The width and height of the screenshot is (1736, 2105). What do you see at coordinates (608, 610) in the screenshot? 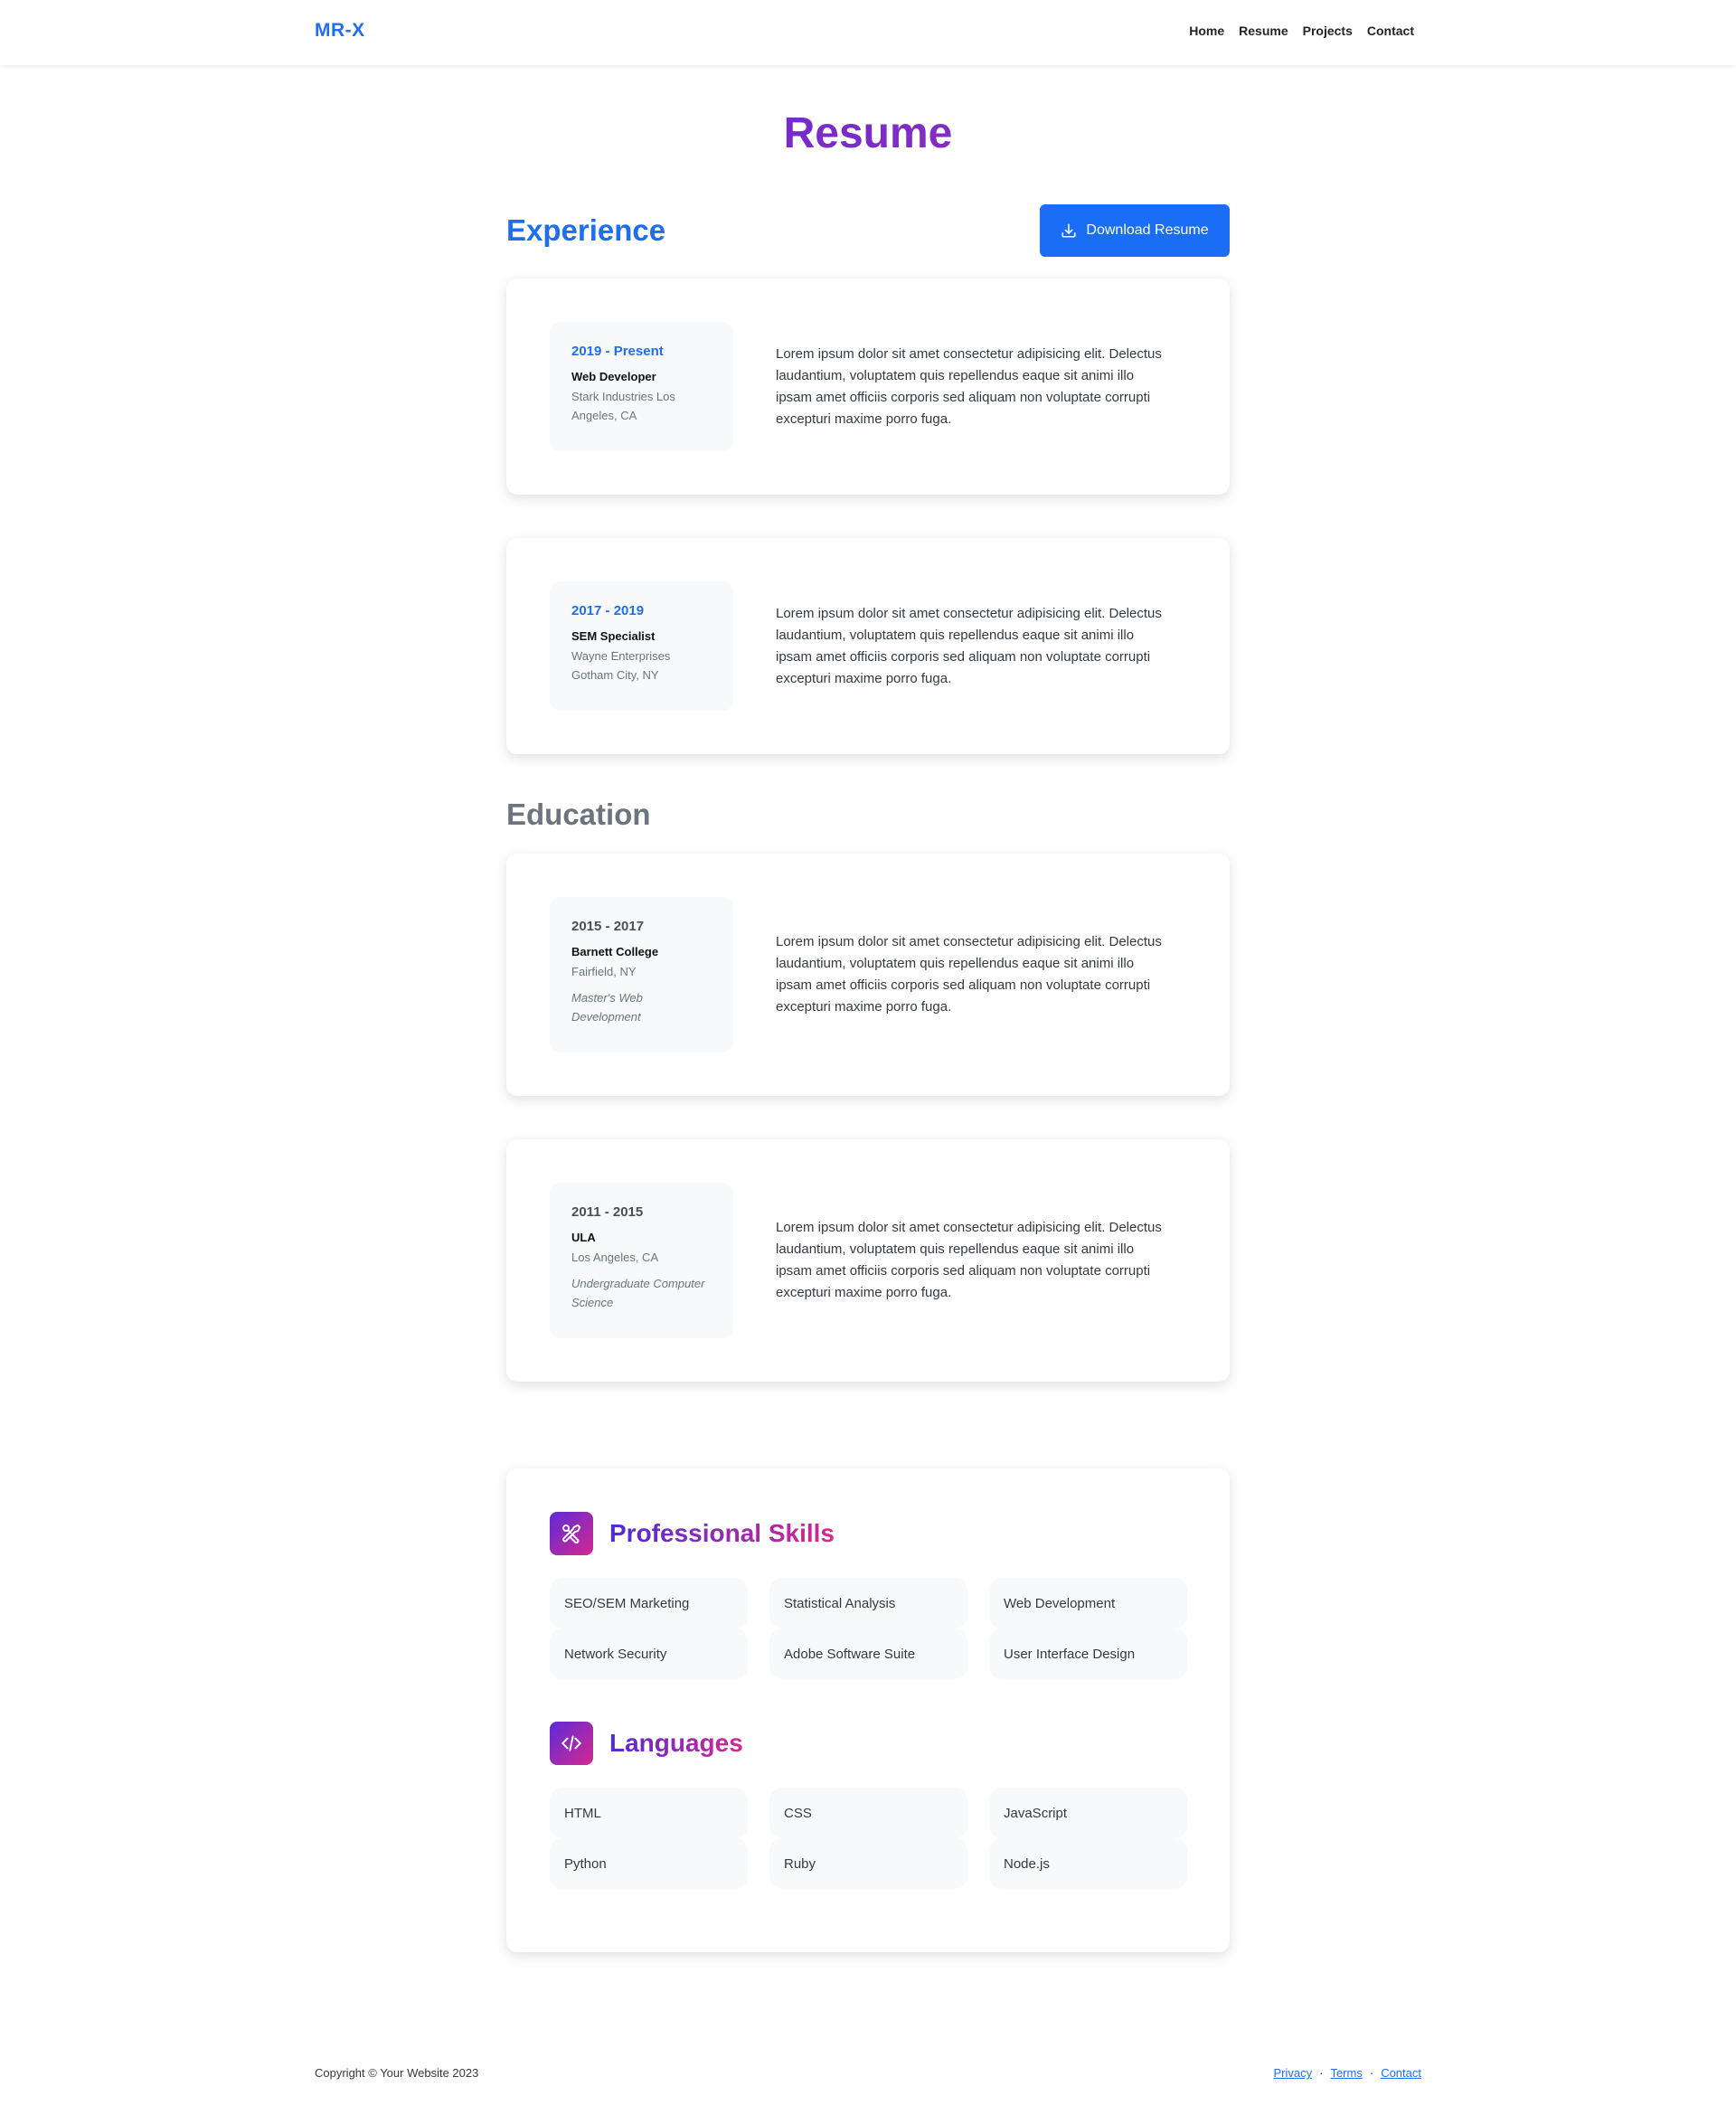
I see `experience-date: 2017 - 2019` at bounding box center [608, 610].